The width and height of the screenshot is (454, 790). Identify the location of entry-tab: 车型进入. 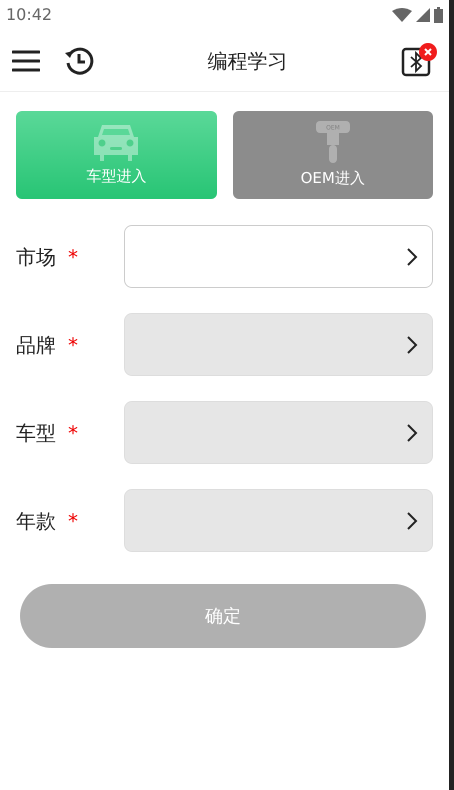
(116, 155).